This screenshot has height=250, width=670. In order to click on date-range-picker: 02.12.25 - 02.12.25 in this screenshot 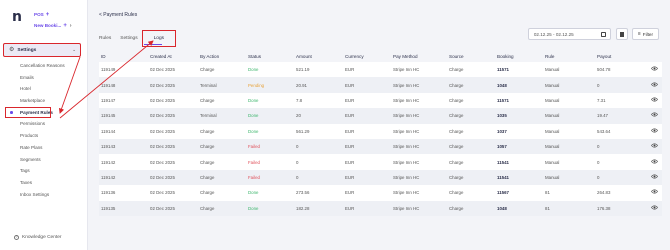, I will do `click(569, 34)`.